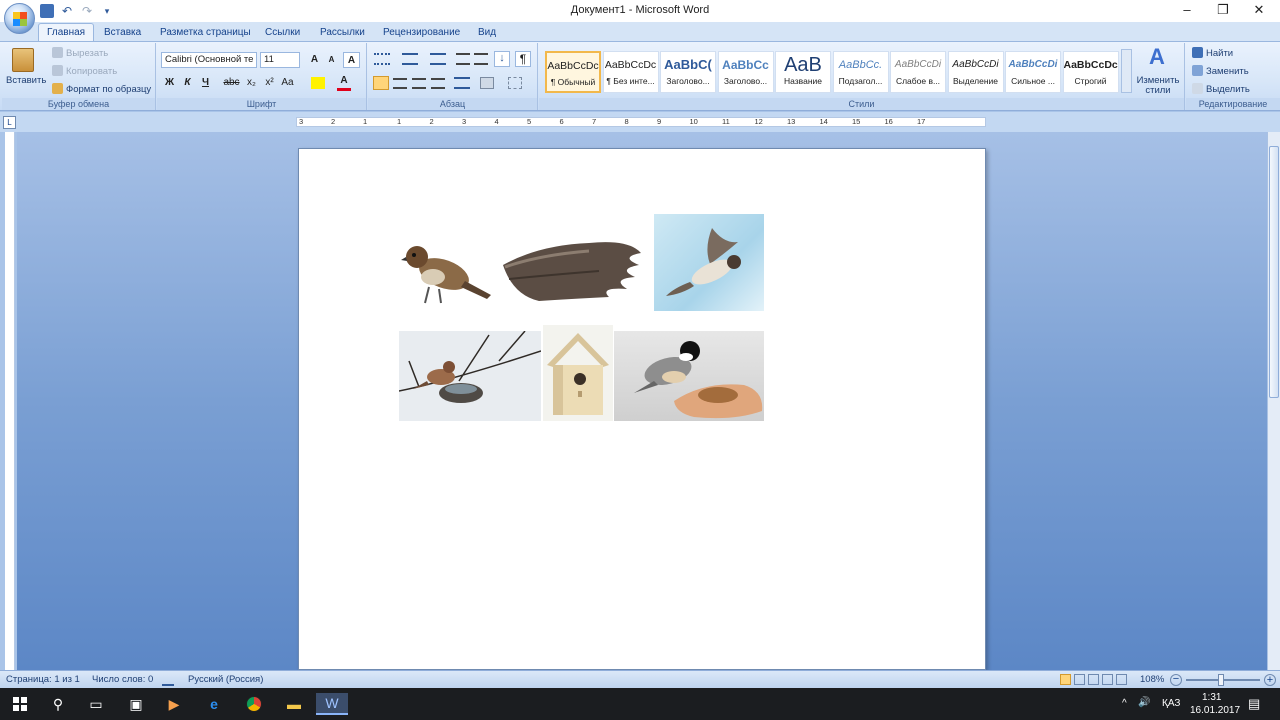  I want to click on chickadee-on-hand-image, so click(689, 376).